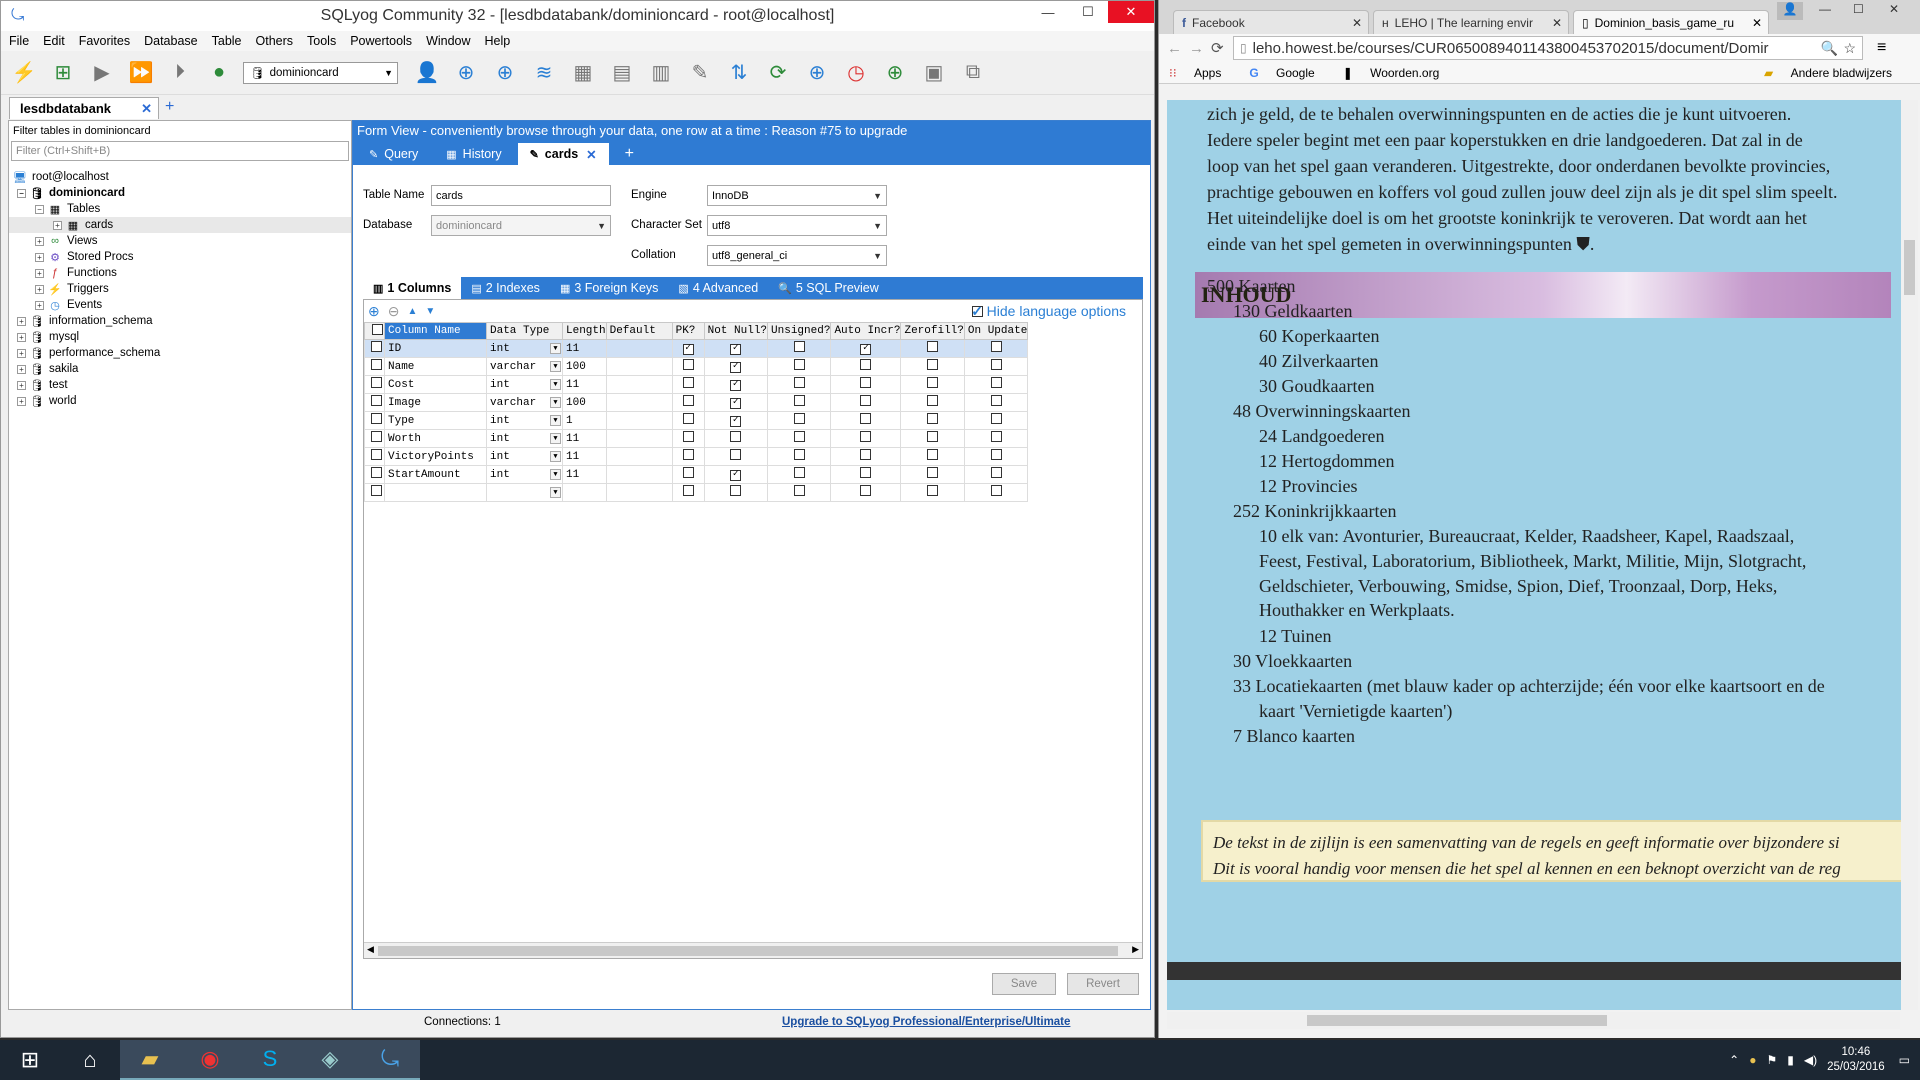 The width and height of the screenshot is (1920, 1080). I want to click on not-null-cell: ✓, so click(736, 402).